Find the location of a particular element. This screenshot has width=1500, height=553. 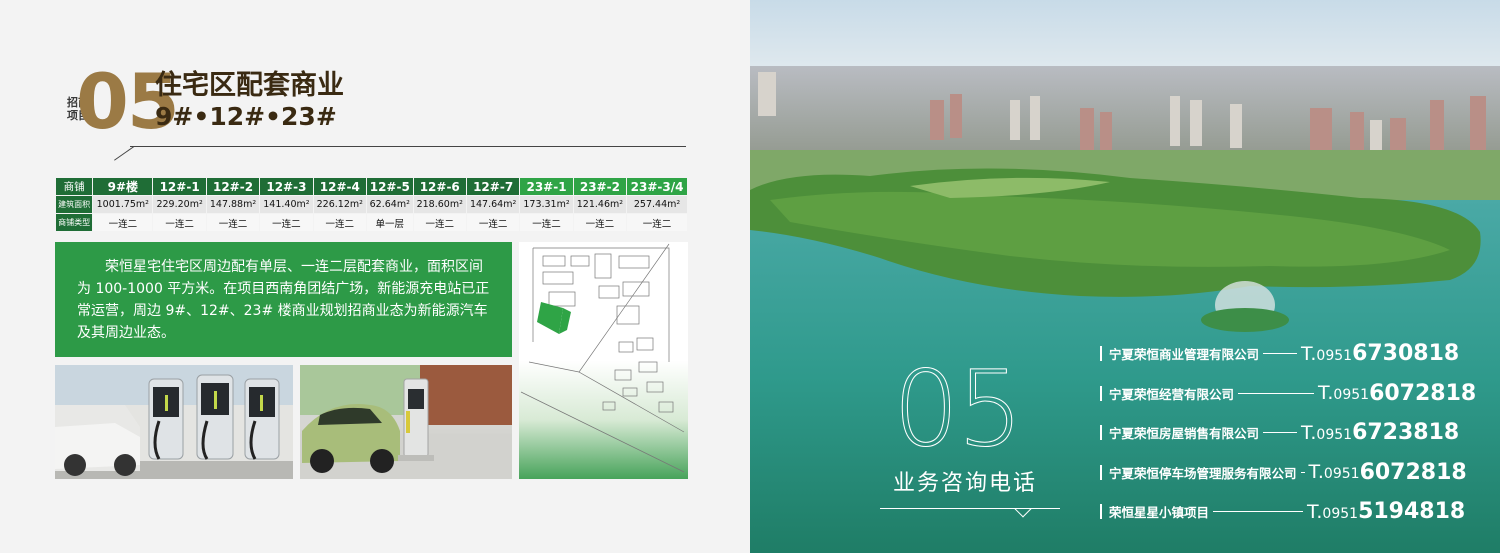

table-cell: 141.40m² is located at coordinates (286, 204).